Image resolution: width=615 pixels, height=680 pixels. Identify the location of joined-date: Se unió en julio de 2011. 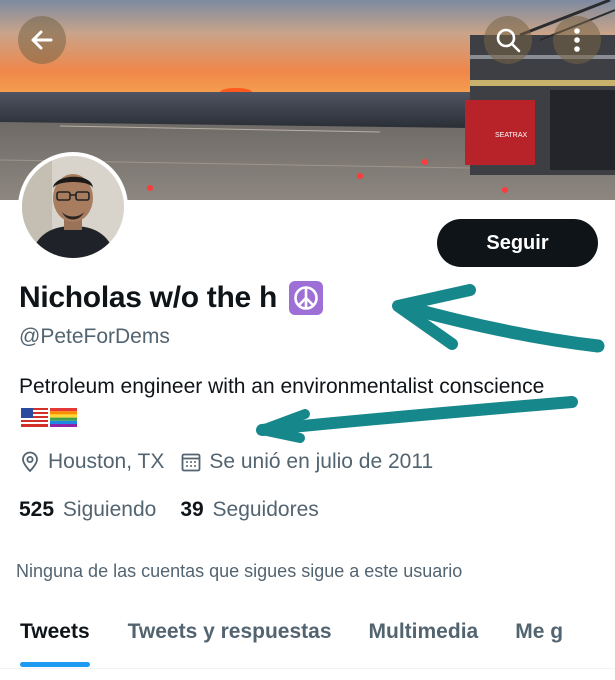
(321, 461).